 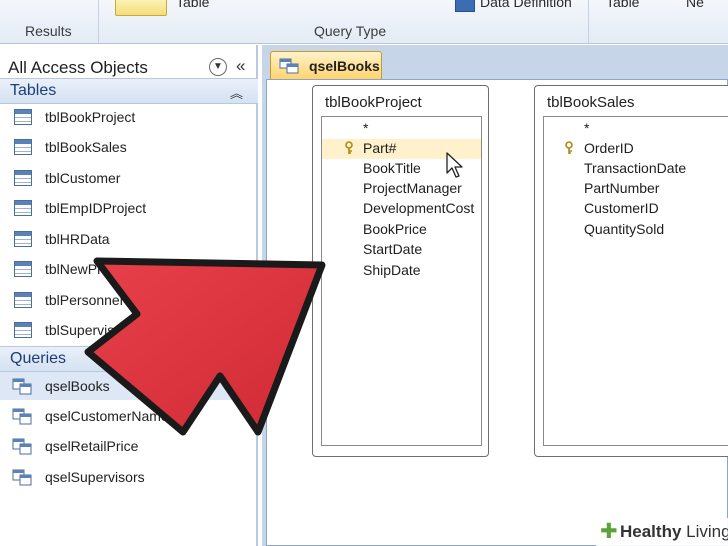 I want to click on queries-group-header: Queries, so click(x=129, y=359).